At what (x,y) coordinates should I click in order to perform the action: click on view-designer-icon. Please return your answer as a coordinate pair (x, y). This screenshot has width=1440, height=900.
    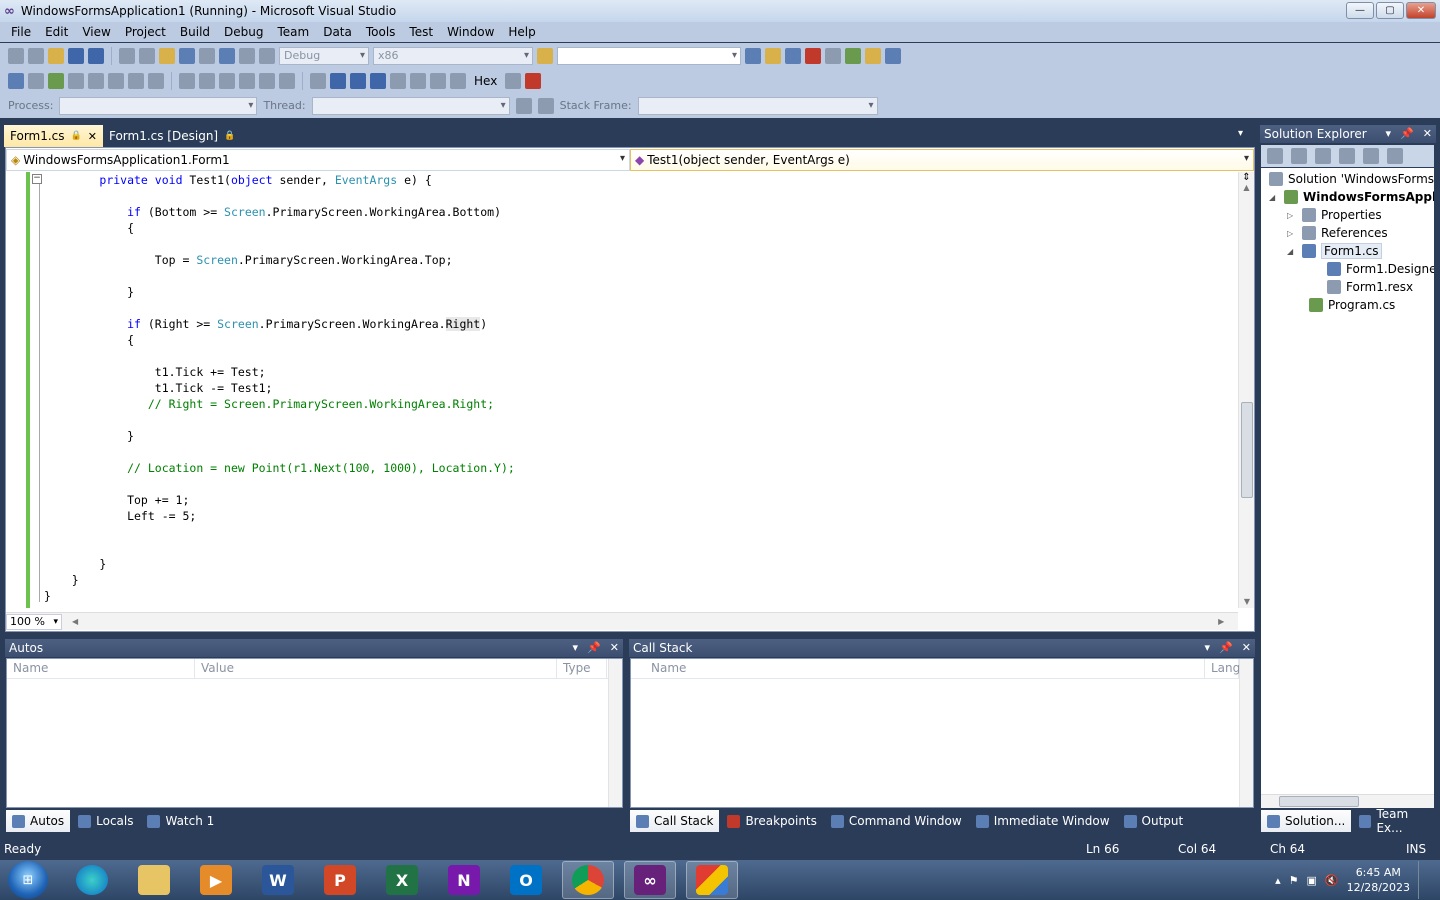
    Looking at the image, I should click on (1371, 156).